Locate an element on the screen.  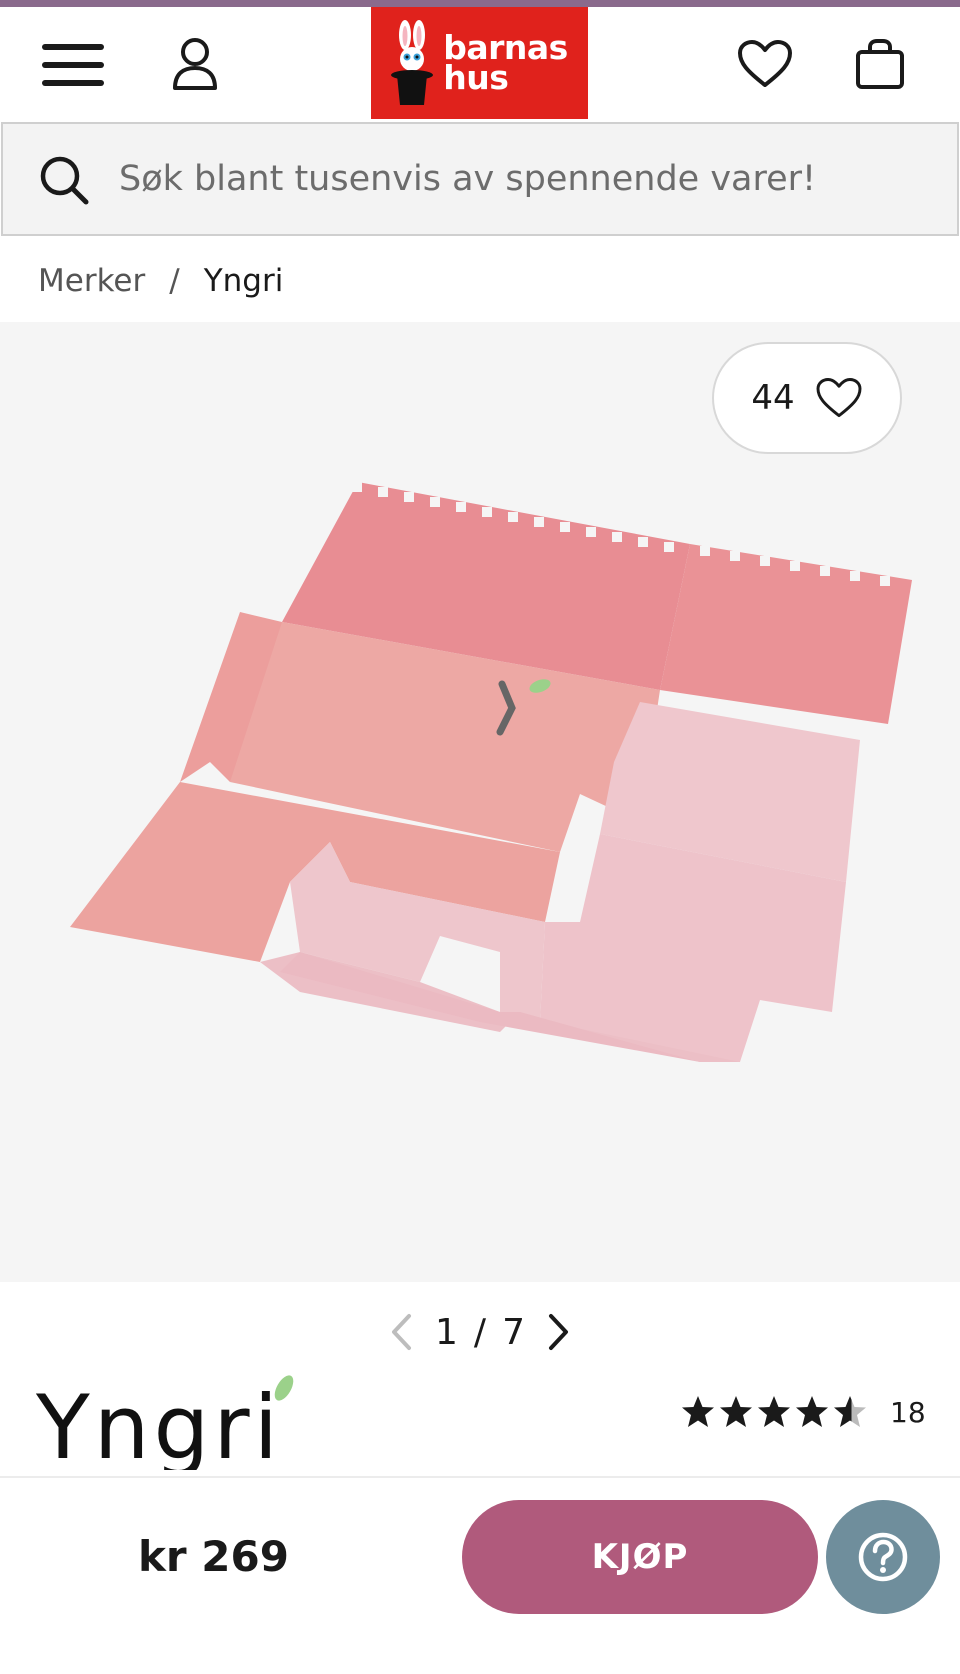
breadcrumb-link-merker: Merker is located at coordinates (91, 281).